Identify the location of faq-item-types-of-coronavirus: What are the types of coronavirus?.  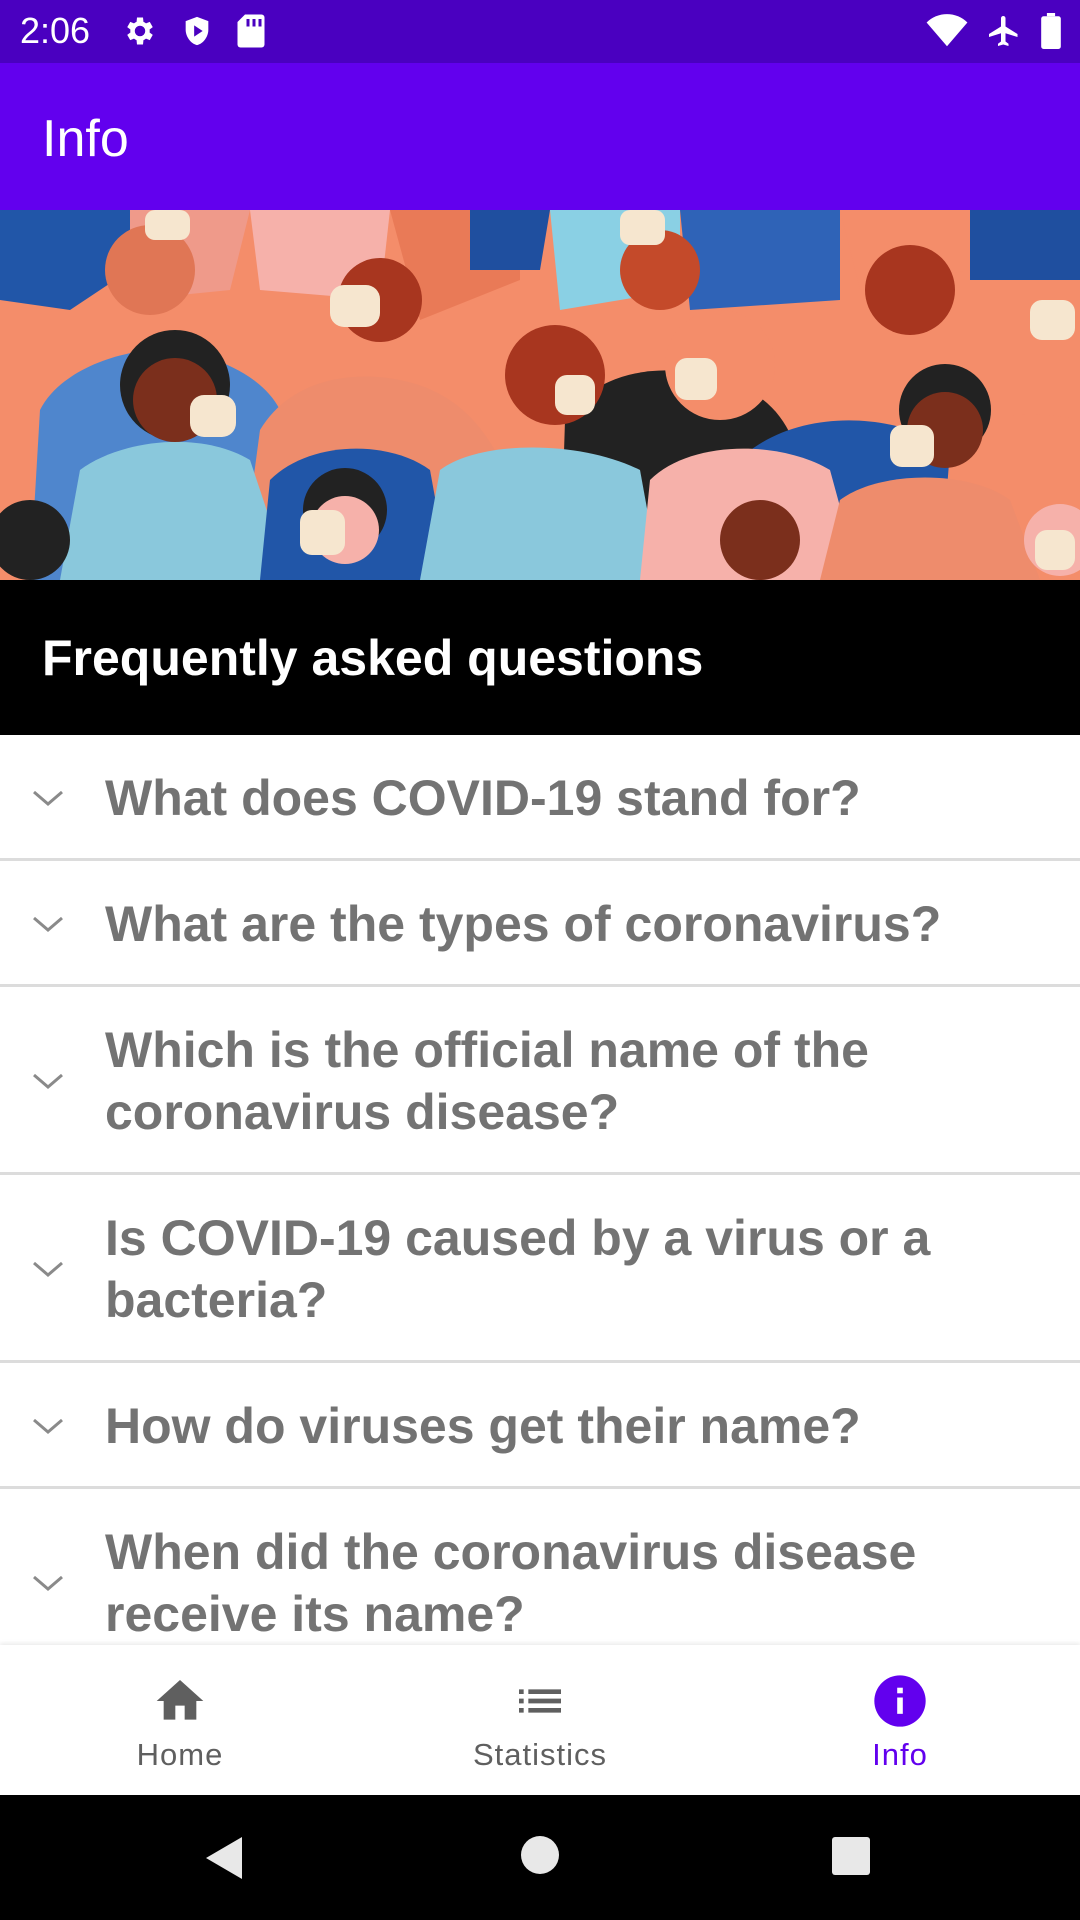
(540, 924).